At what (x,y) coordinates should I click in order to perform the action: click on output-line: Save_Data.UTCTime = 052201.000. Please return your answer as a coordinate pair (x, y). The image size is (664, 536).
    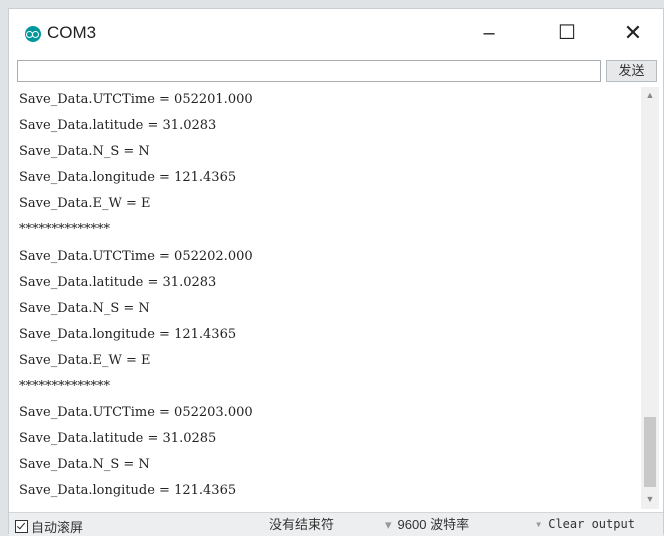
    Looking at the image, I should click on (136, 99).